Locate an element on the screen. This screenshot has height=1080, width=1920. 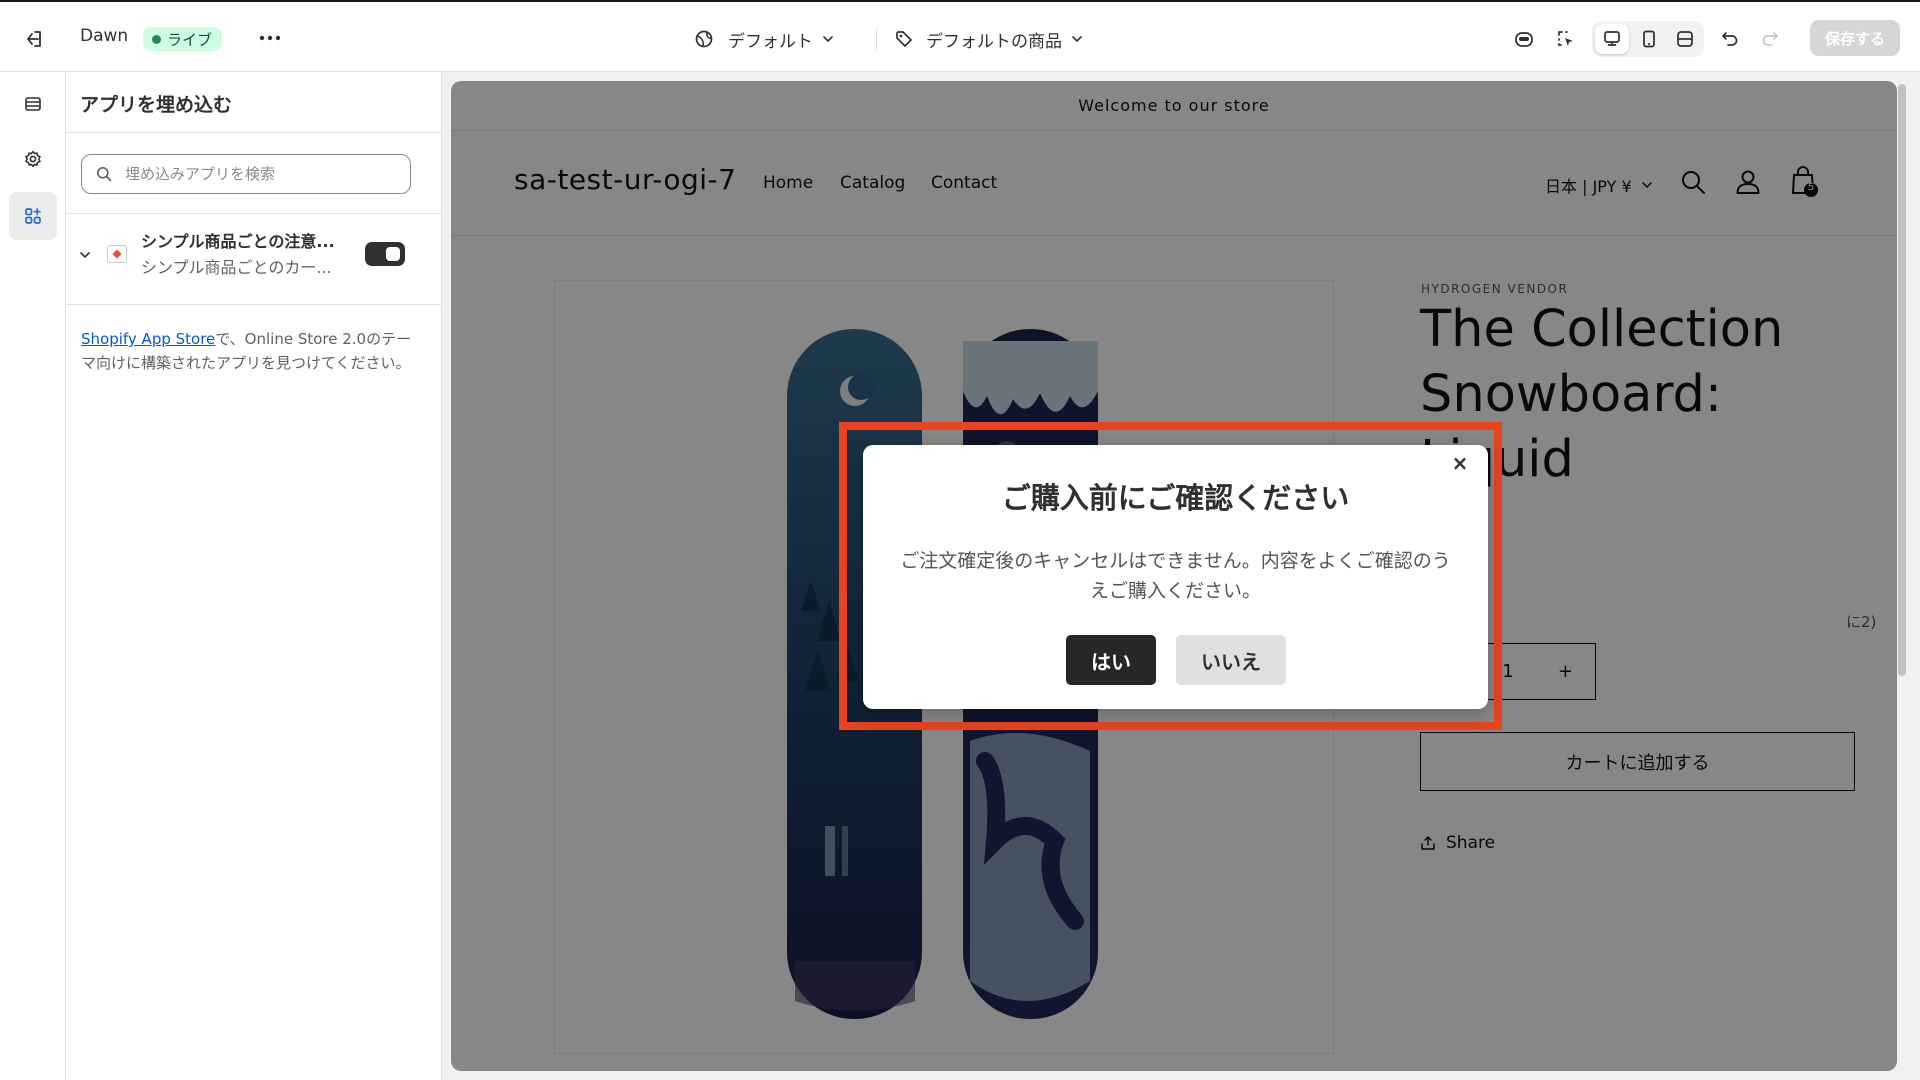
fullscreen-view-icon is located at coordinates (1685, 39).